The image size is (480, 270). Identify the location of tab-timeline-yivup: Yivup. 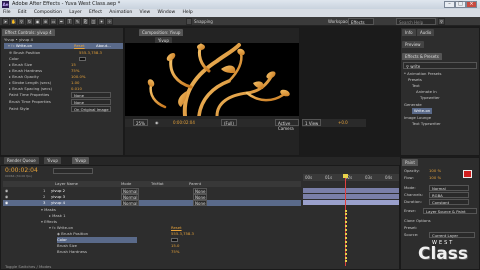
(52, 160).